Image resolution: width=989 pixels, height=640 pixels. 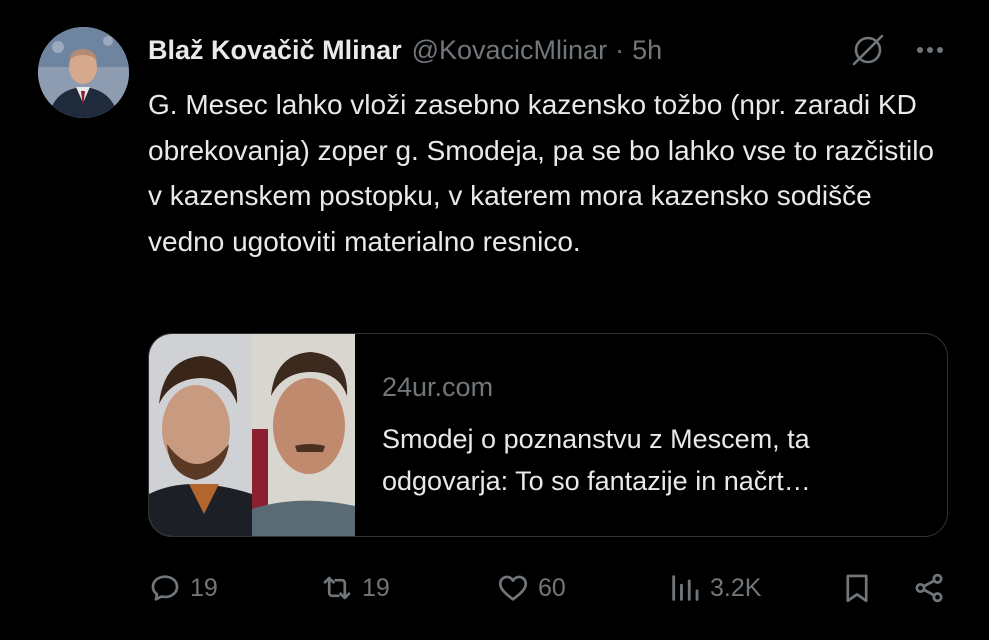 I want to click on grok-icon, so click(x=868, y=50).